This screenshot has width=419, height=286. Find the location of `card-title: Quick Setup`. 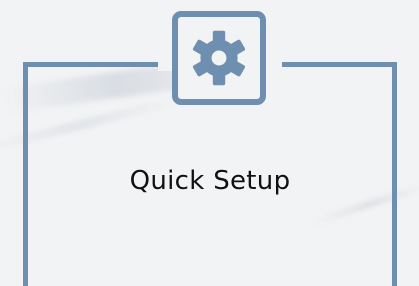

card-title: Quick Setup is located at coordinates (210, 181).